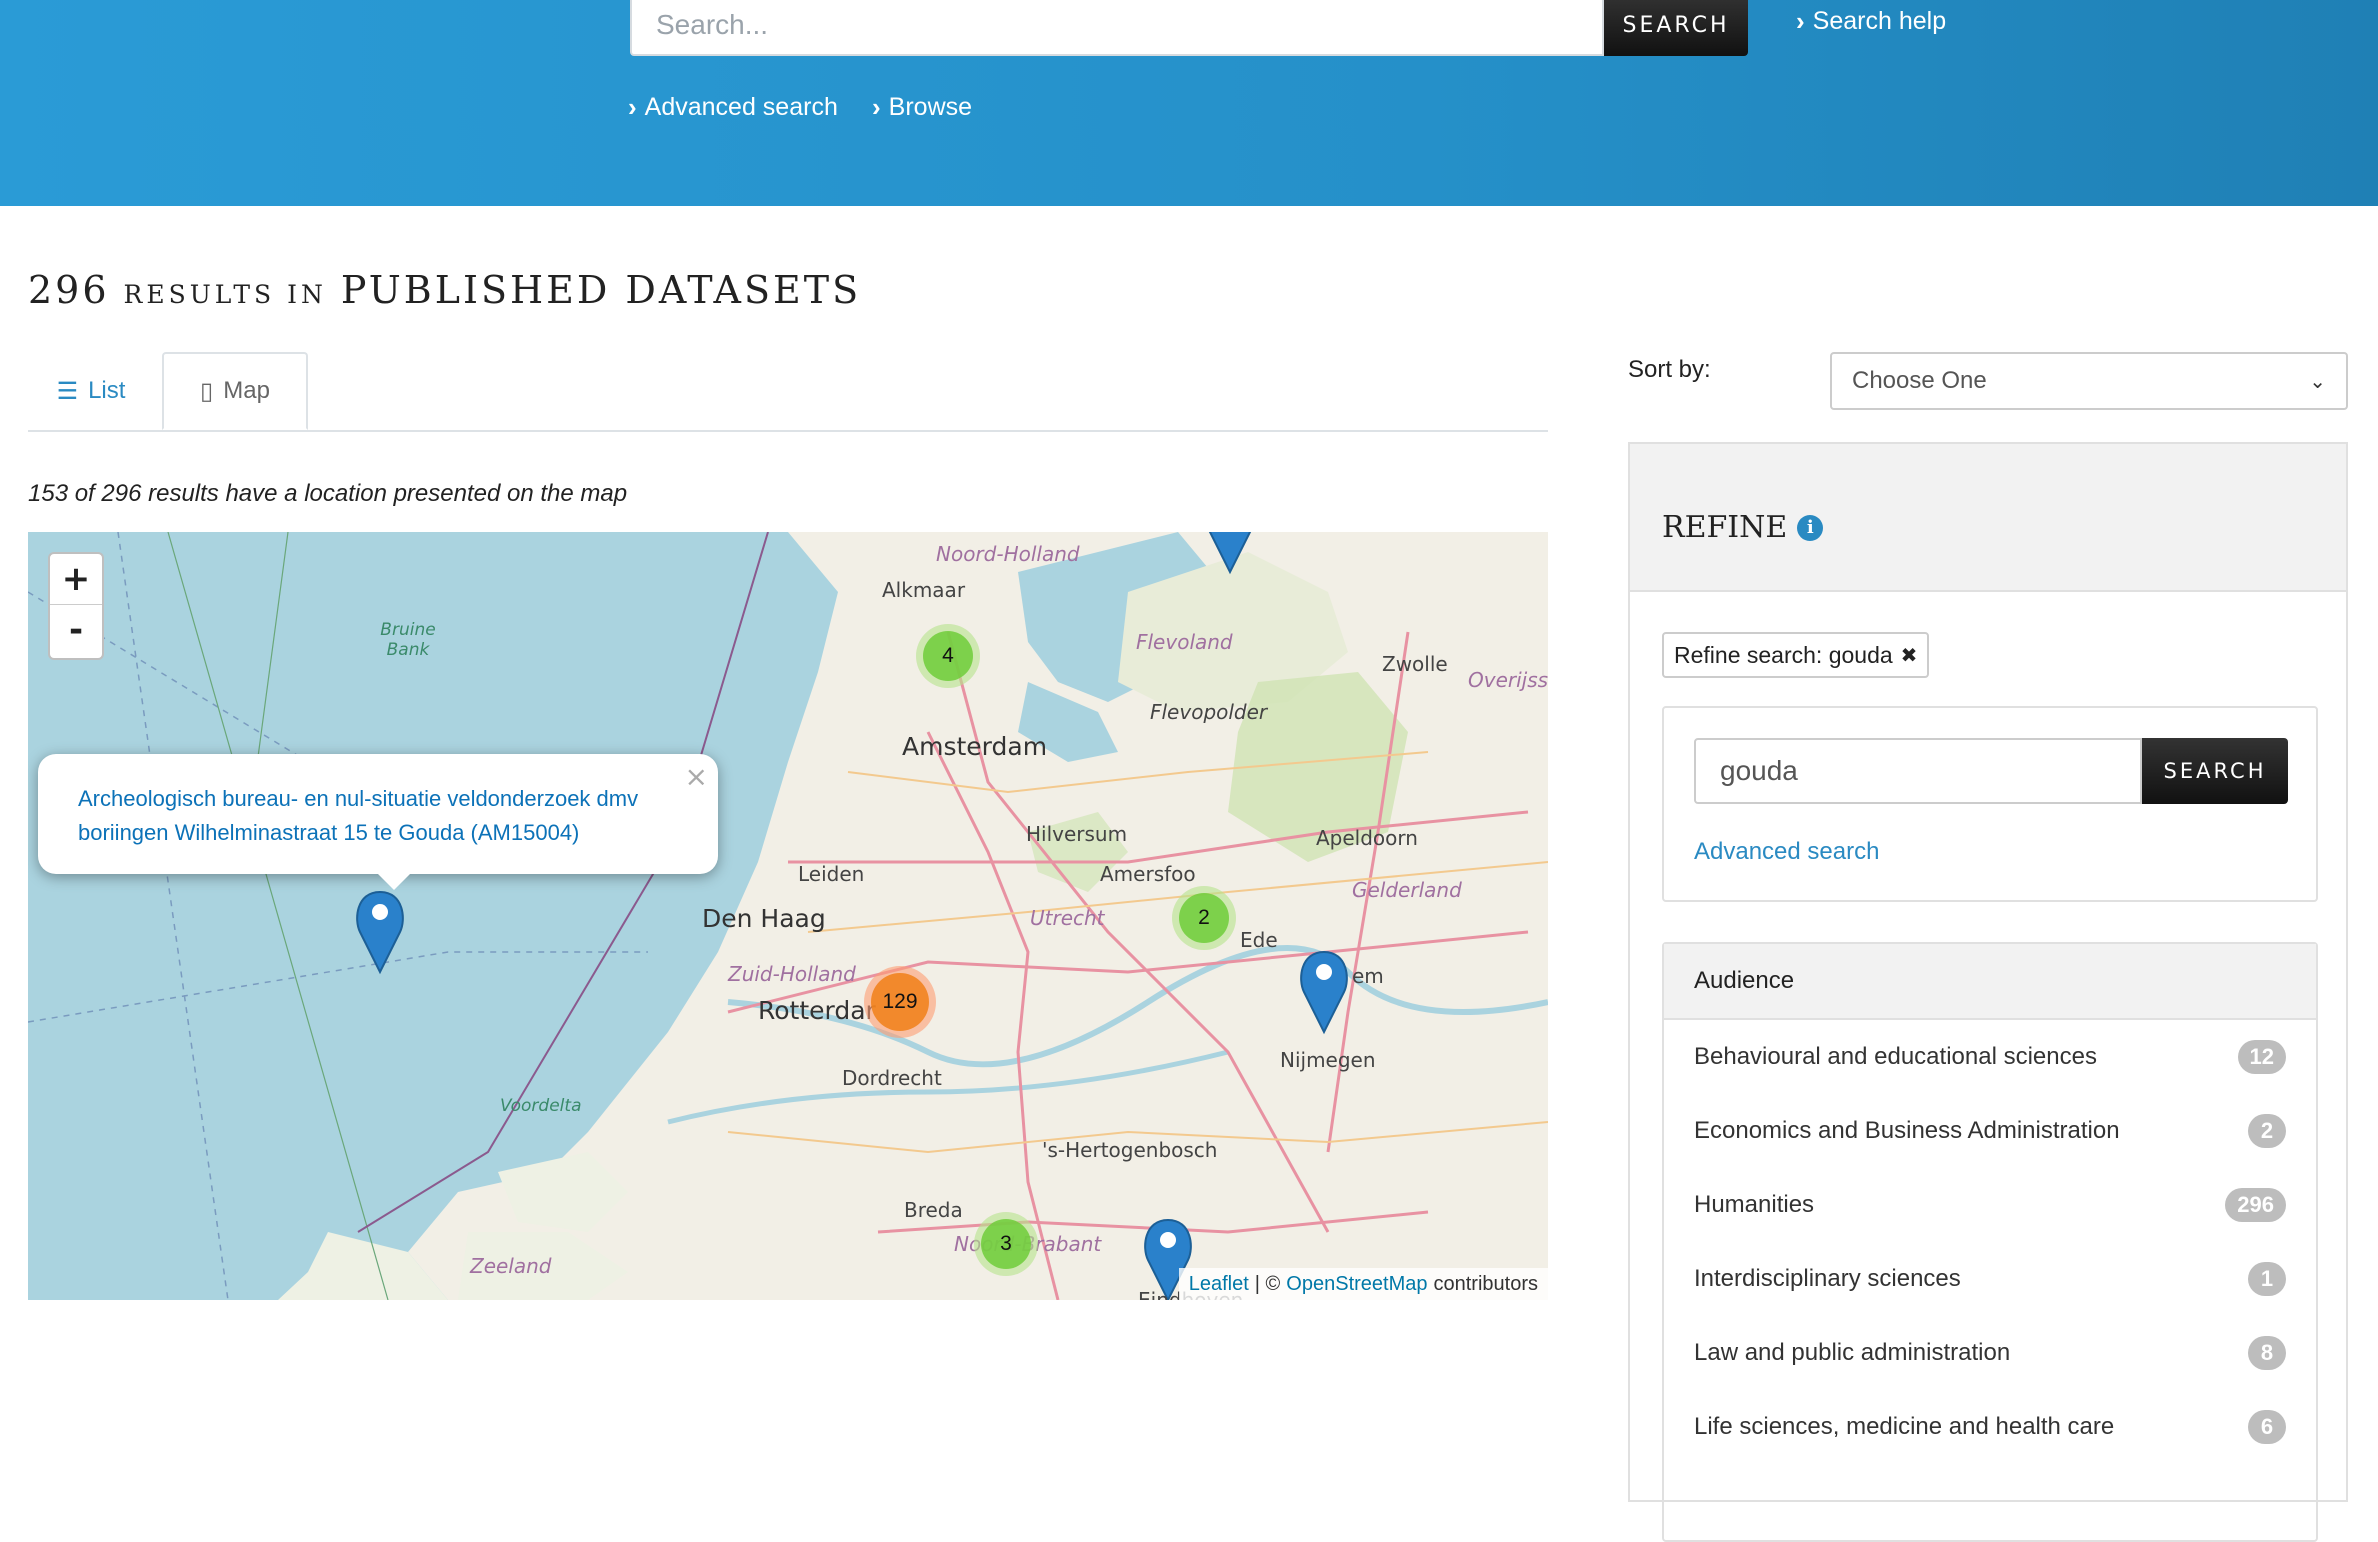 The height and width of the screenshot is (1542, 2378). Describe the element at coordinates (1909, 655) in the screenshot. I see `remove-filter-icon: ✖` at that location.